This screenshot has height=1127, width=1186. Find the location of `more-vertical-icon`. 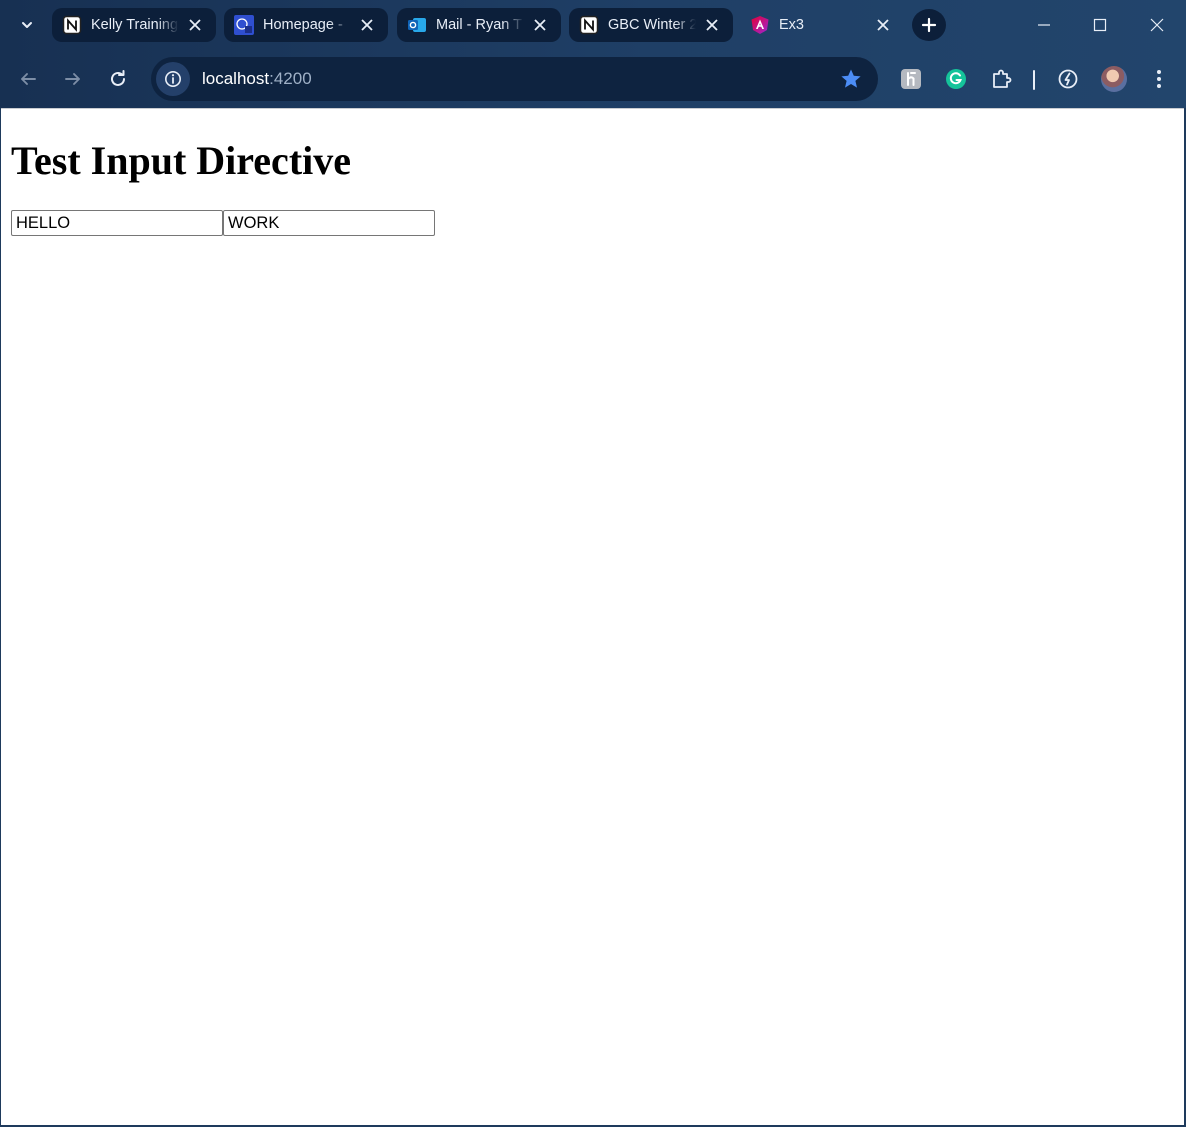

more-vertical-icon is located at coordinates (1159, 79).